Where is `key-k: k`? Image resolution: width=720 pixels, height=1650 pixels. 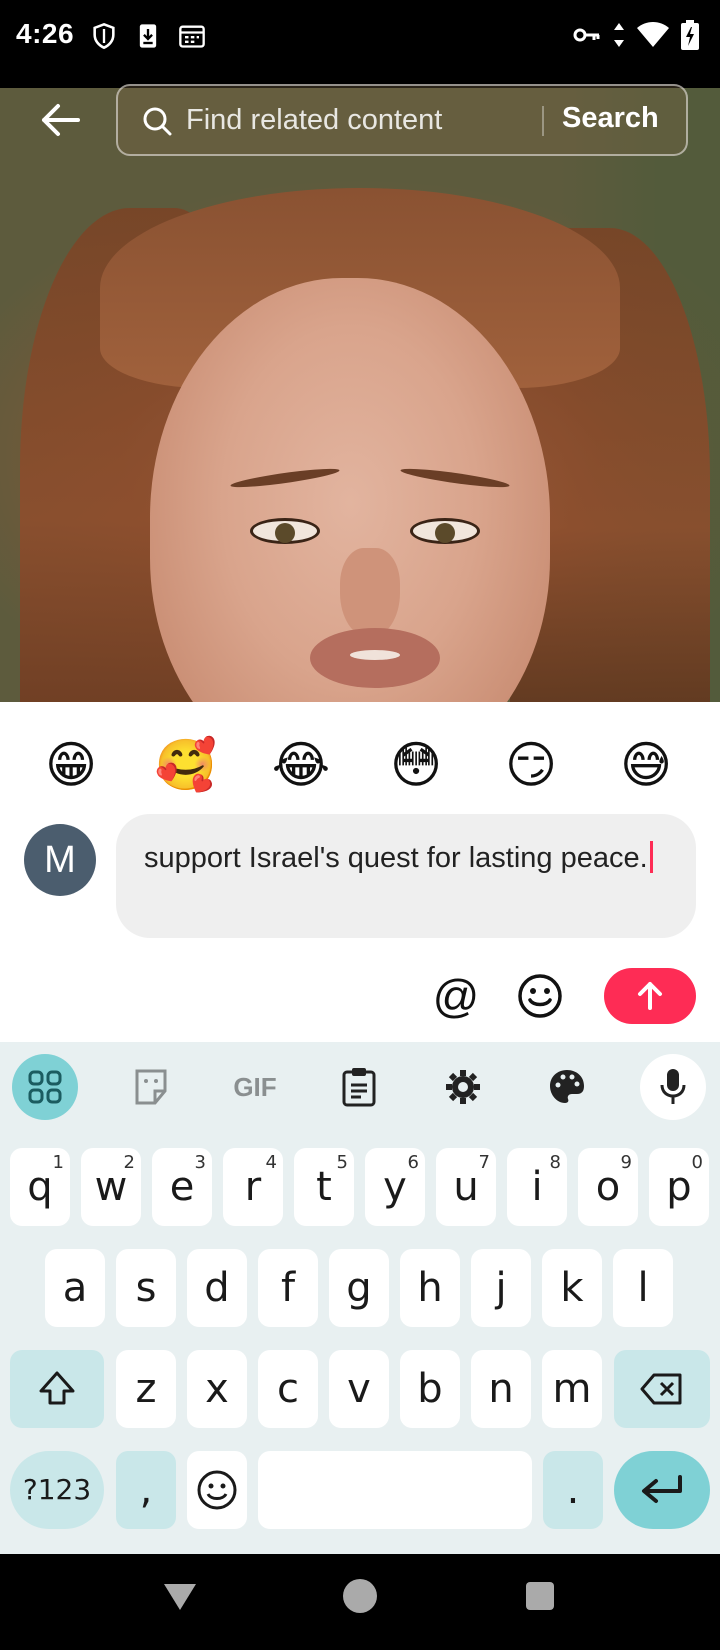 key-k: k is located at coordinates (572, 1288).